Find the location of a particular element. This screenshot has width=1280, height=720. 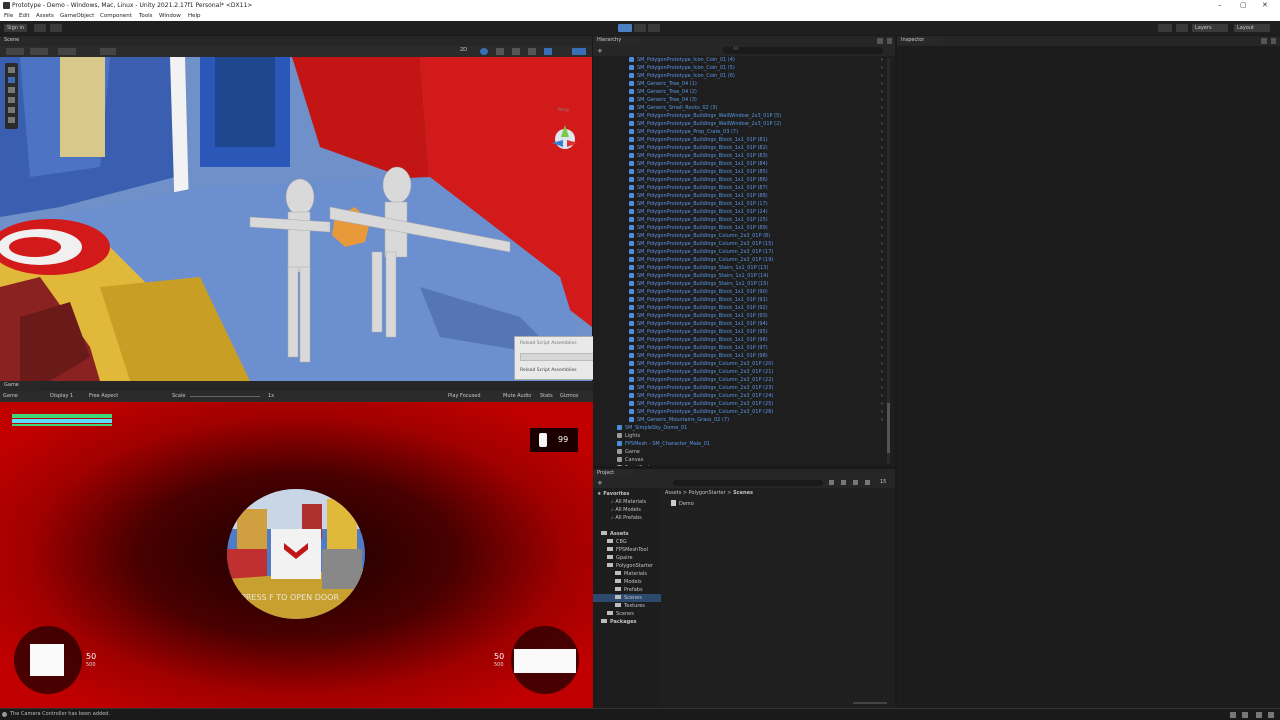

folder-scenes-selected: Scenes is located at coordinates (627, 598).